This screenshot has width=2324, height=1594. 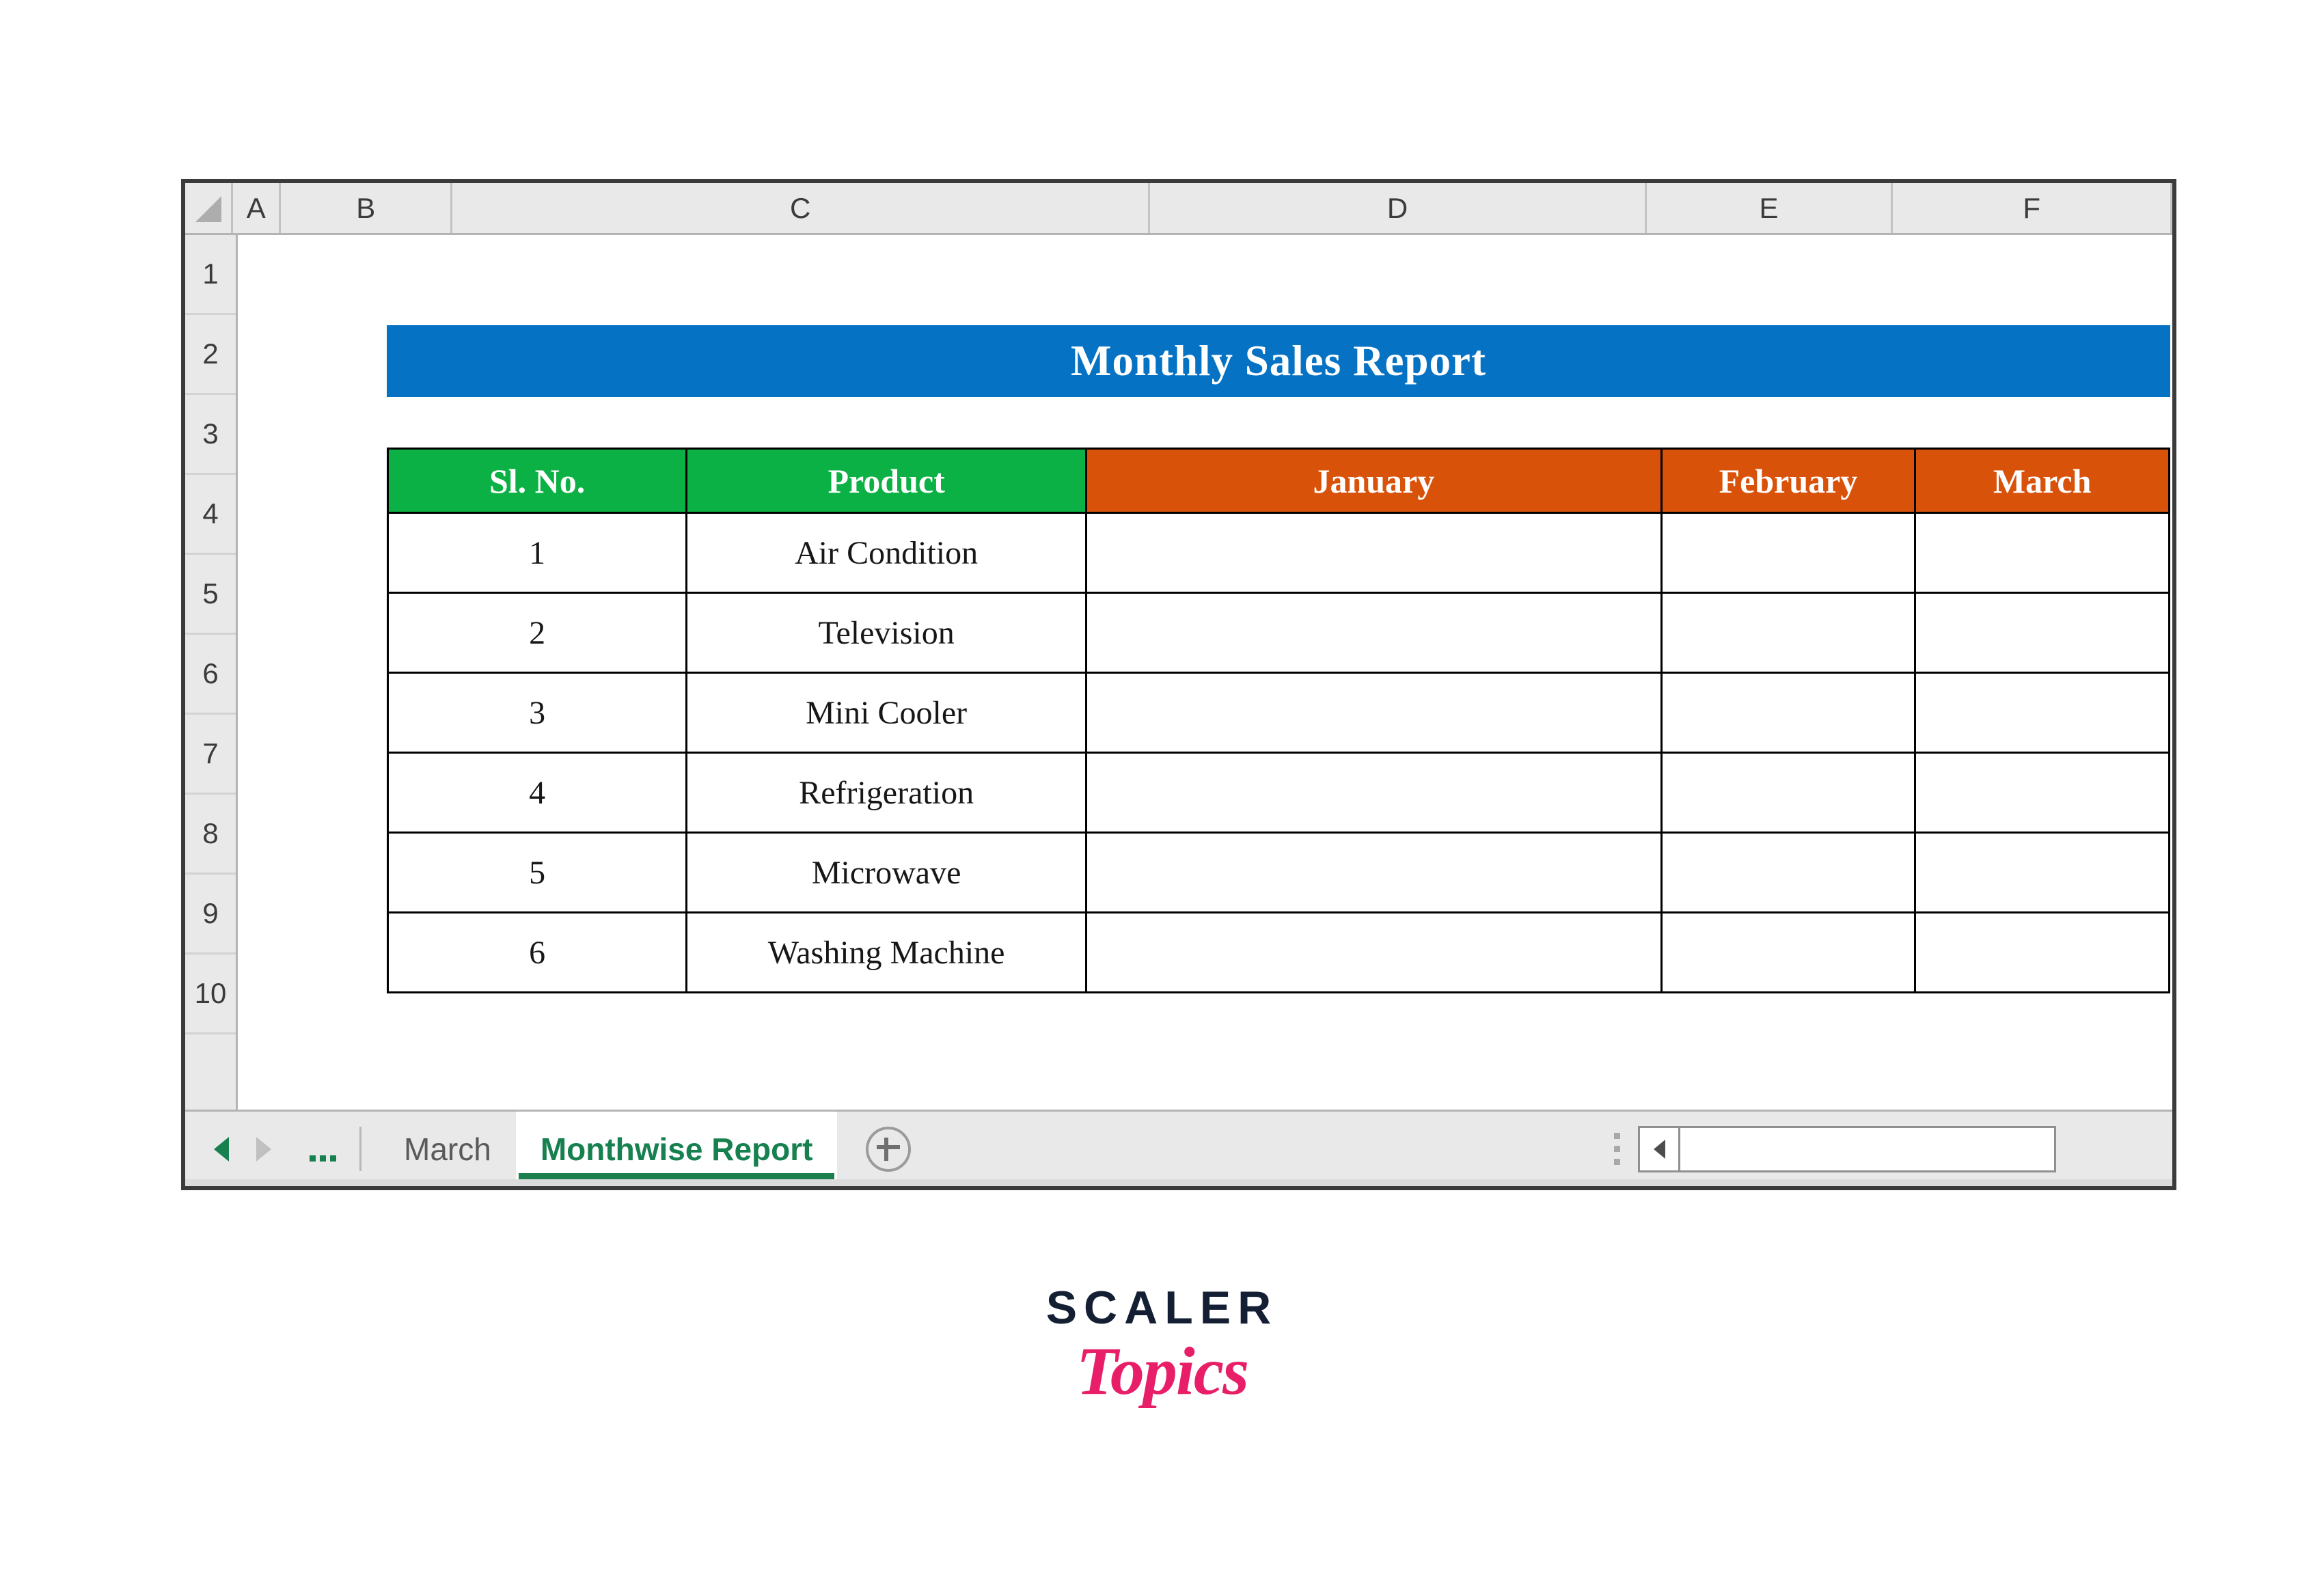 What do you see at coordinates (447, 1149) in the screenshot?
I see `sheet-tab-march: March` at bounding box center [447, 1149].